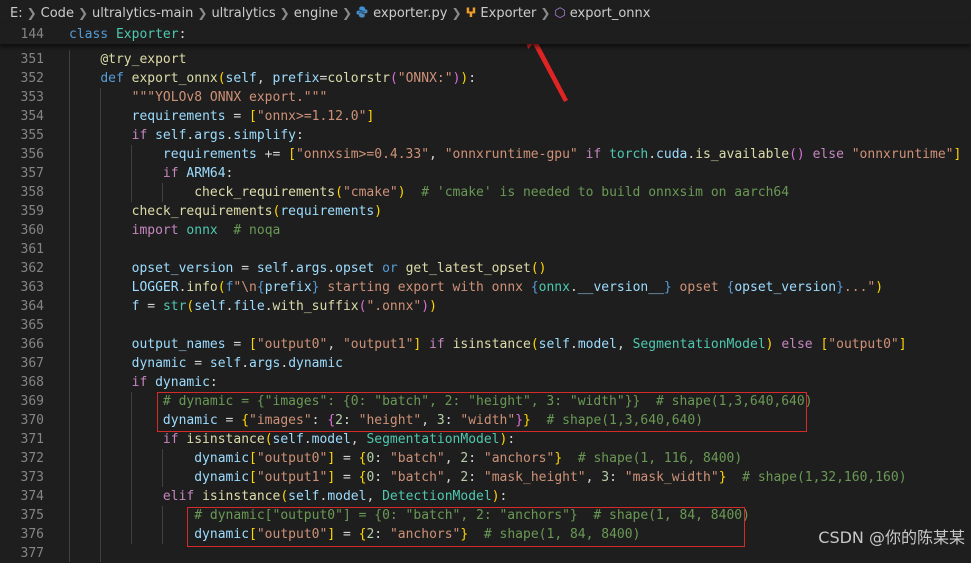 This screenshot has height=563, width=971. I want to click on line-number: 357, so click(32, 173).